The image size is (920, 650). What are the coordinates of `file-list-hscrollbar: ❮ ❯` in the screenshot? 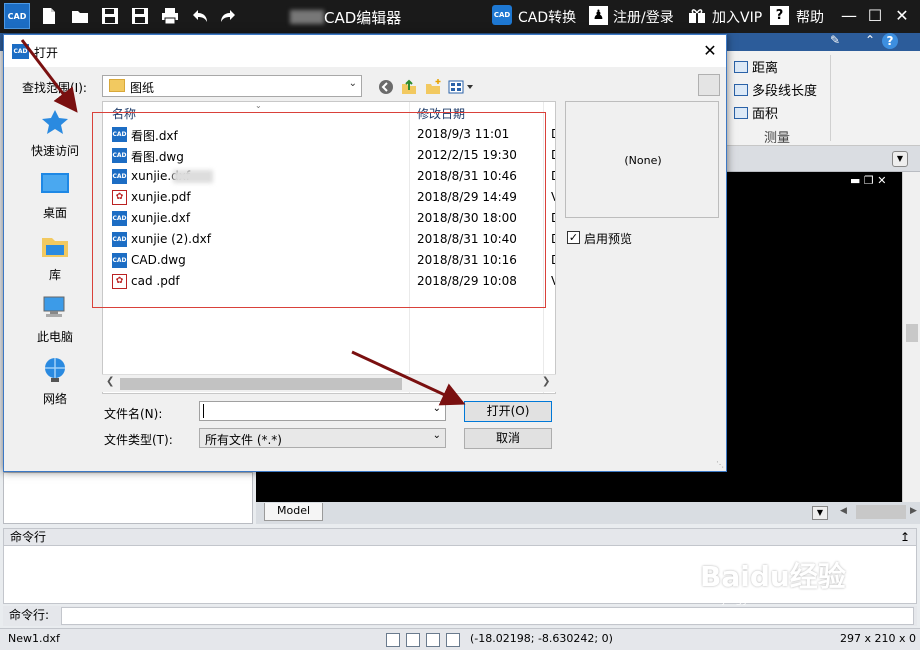 It's located at (329, 383).